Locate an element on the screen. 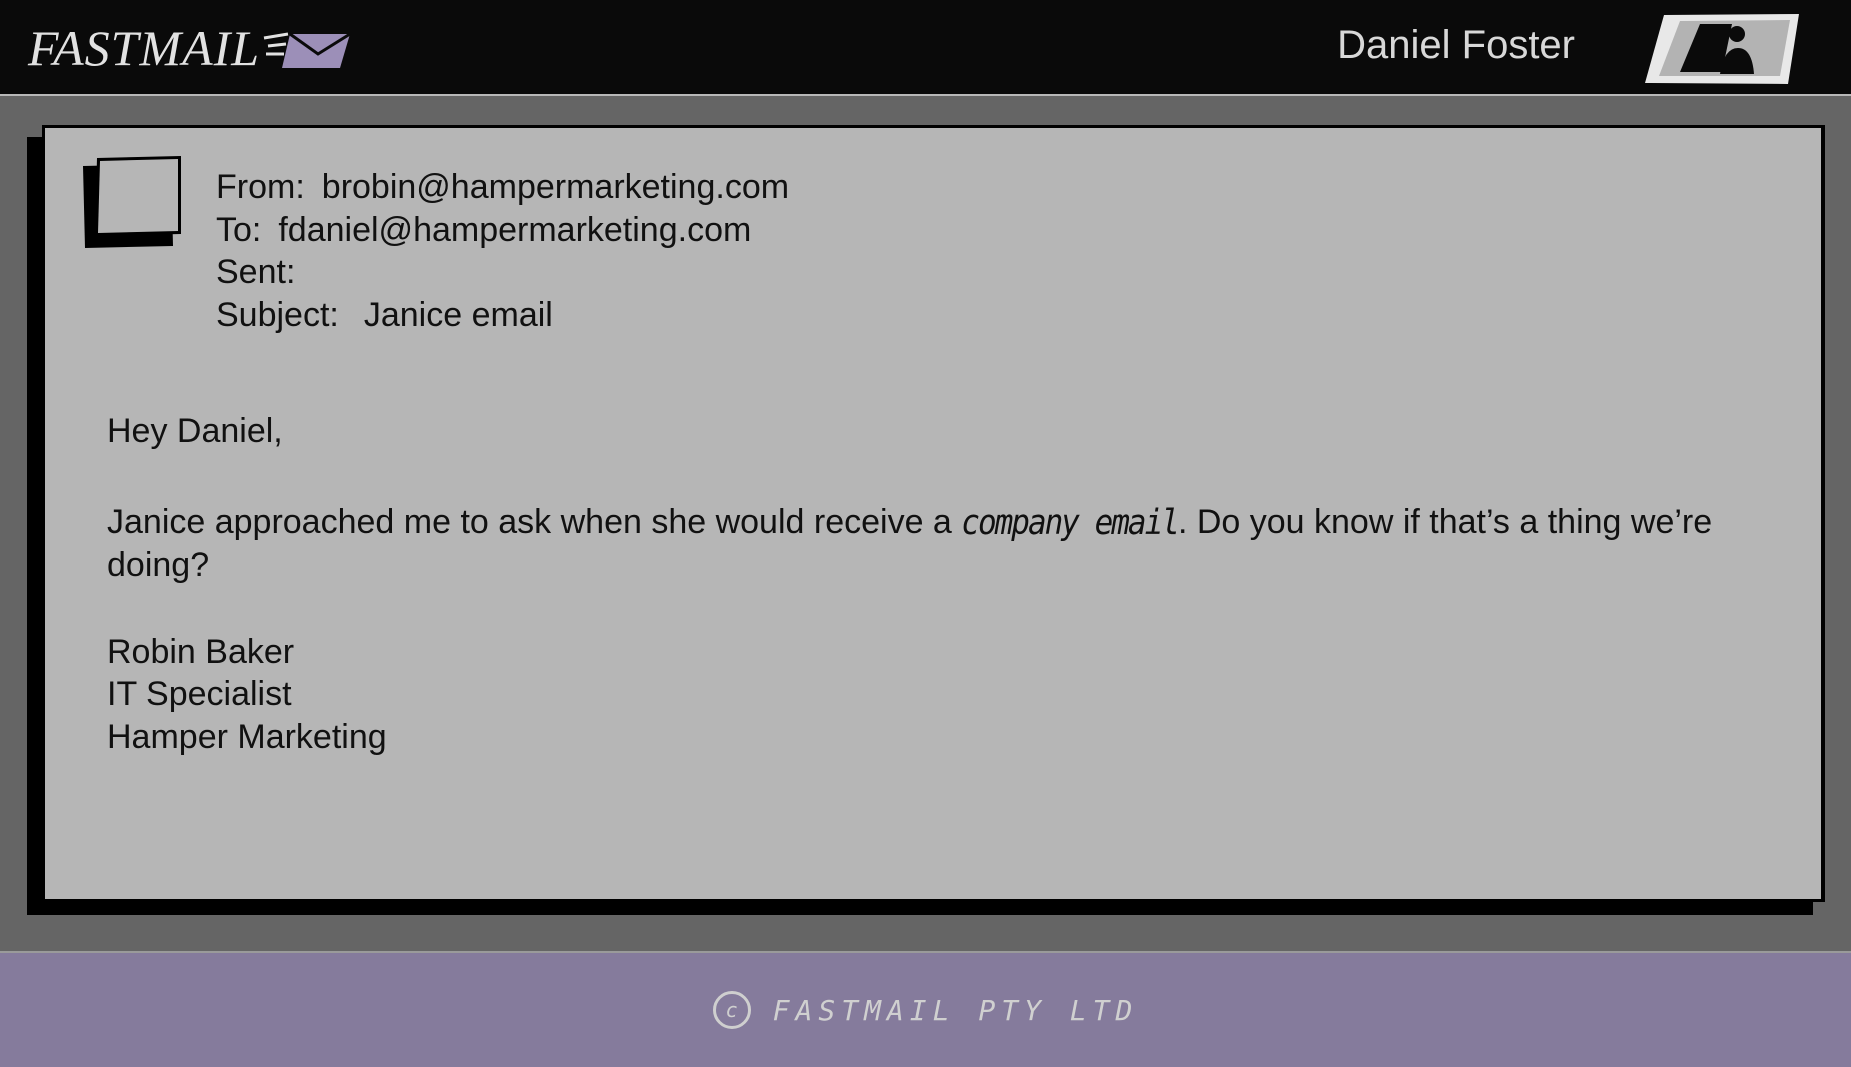  header-divider is located at coordinates (925, 95).